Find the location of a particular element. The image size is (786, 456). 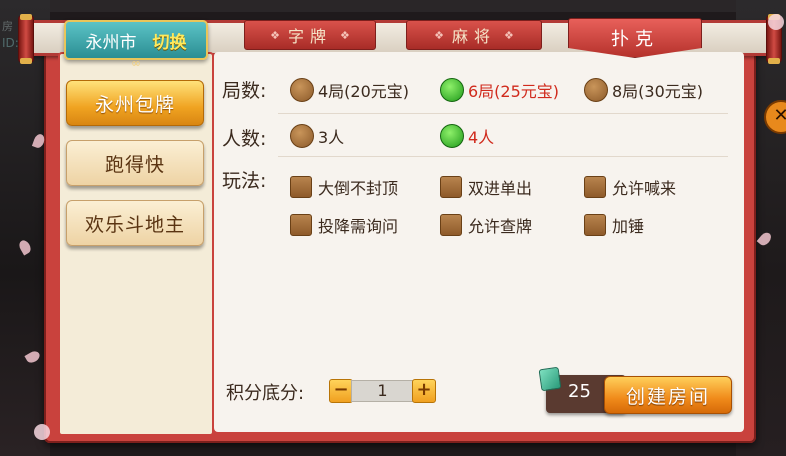

room-cost: 25 is located at coordinates (579, 391).